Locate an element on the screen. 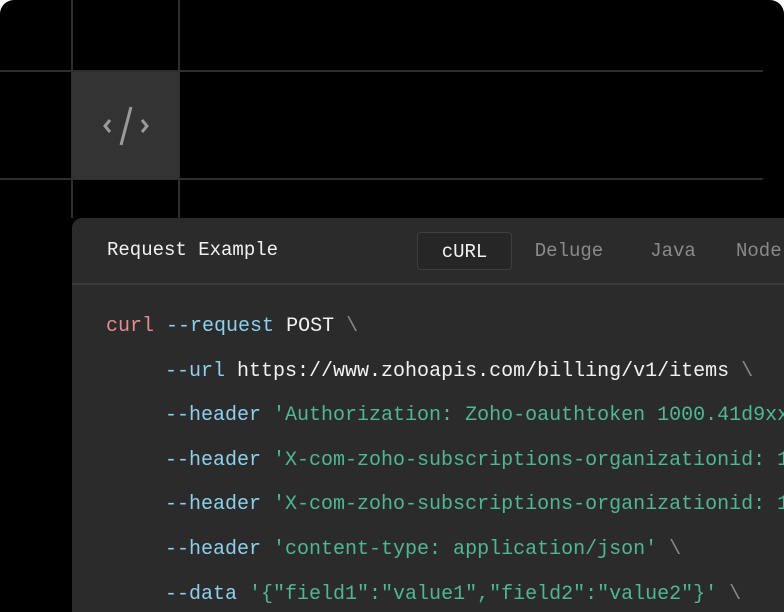  code-flag: --url is located at coordinates (195, 371).